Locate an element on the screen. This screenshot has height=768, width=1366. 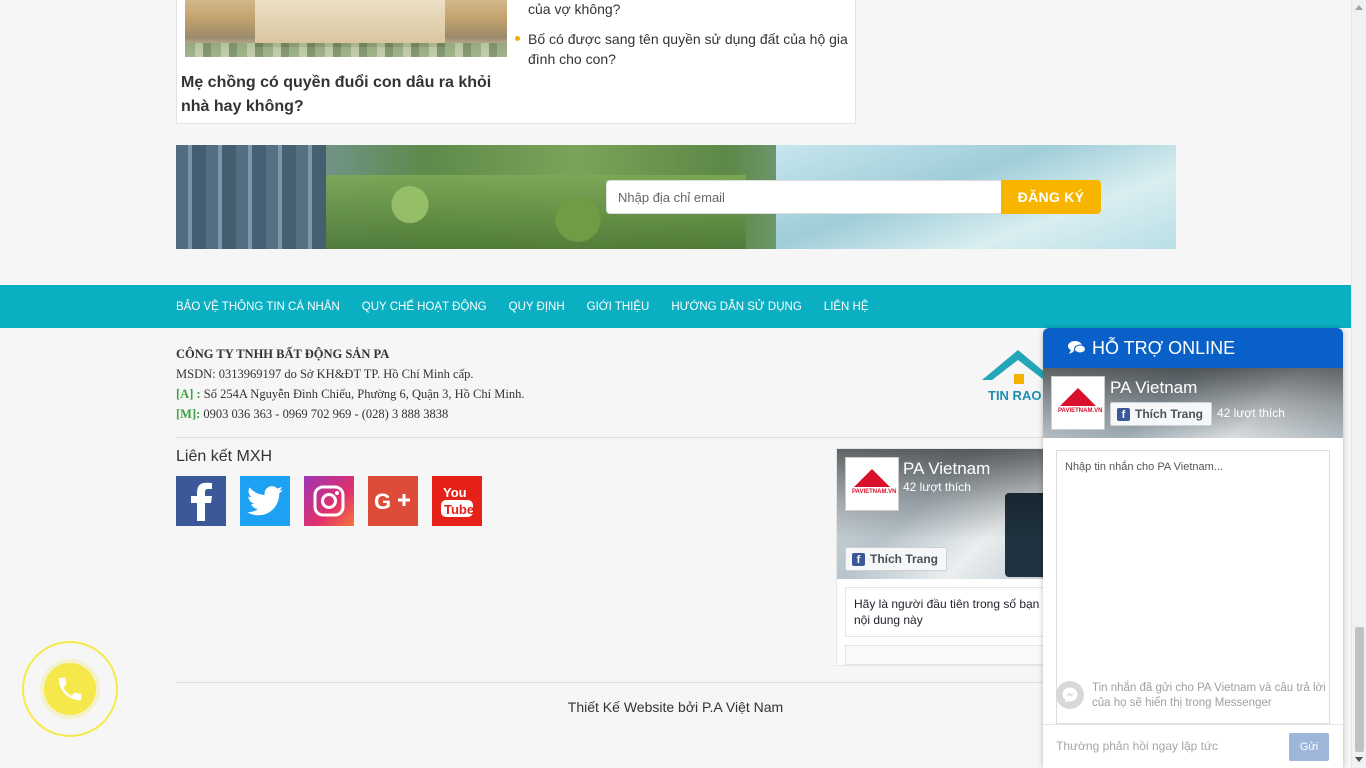
call-button is located at coordinates (70, 689).